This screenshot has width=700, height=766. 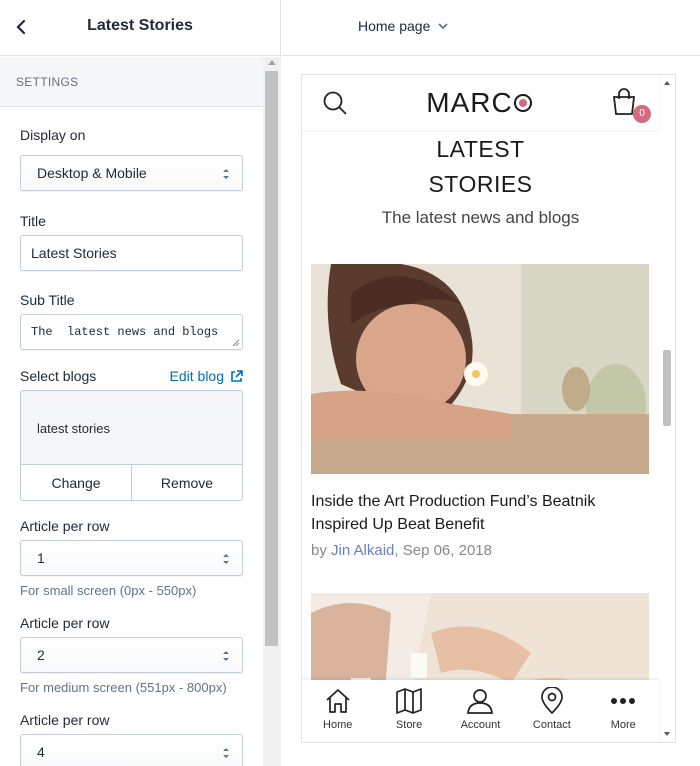 What do you see at coordinates (140, 82) in the screenshot?
I see `settings-heading: SETTINGS` at bounding box center [140, 82].